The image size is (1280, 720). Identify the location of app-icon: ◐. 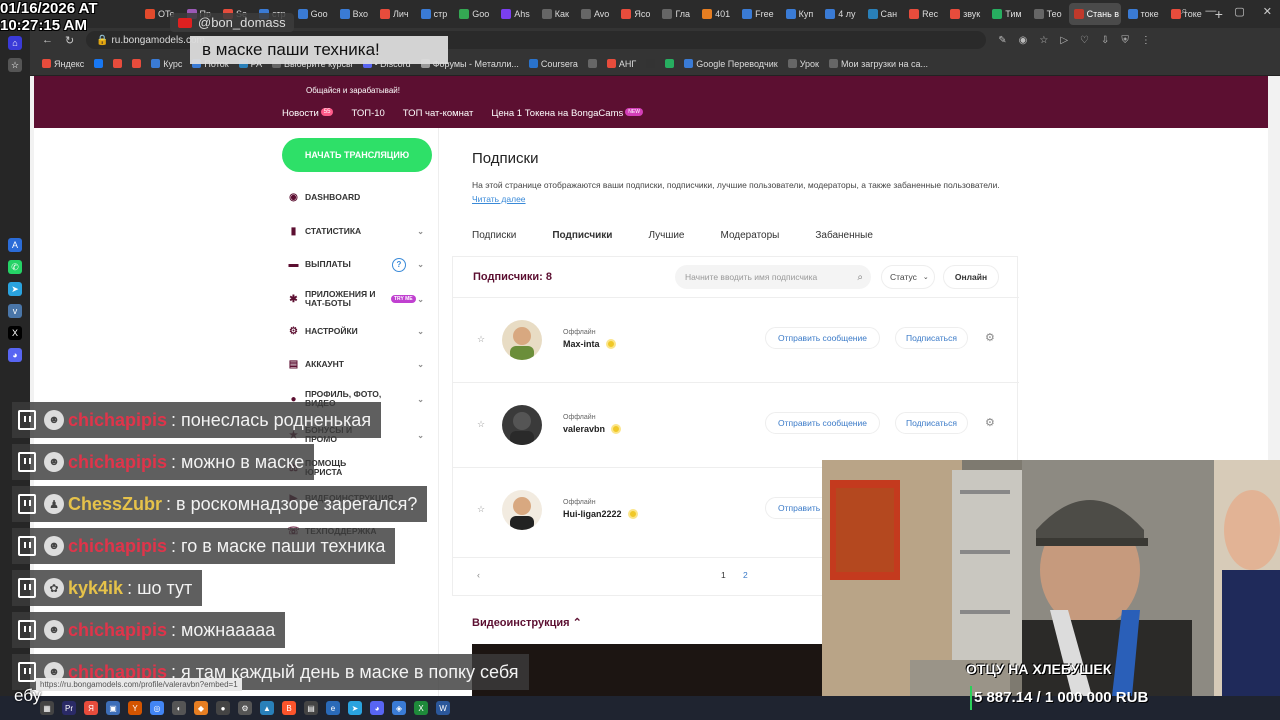
(179, 708).